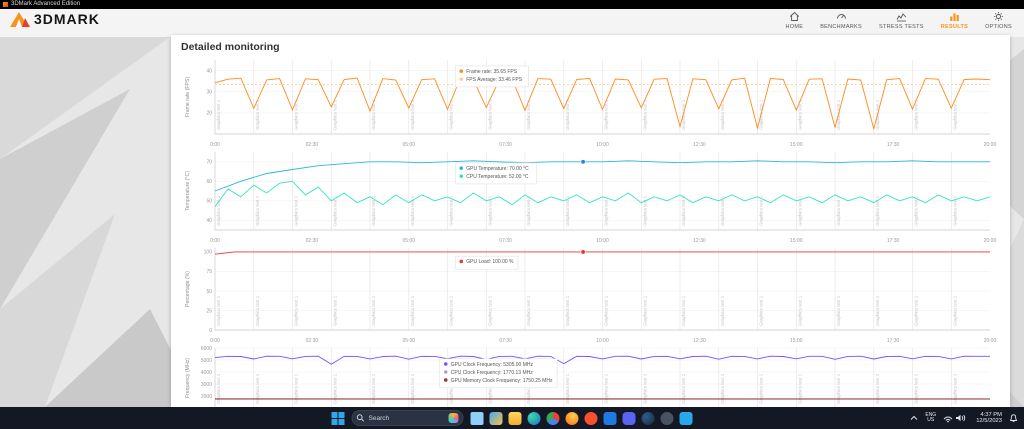  What do you see at coordinates (490, 262) in the screenshot?
I see `svg-text: GPU Load: 100.00 %` at bounding box center [490, 262].